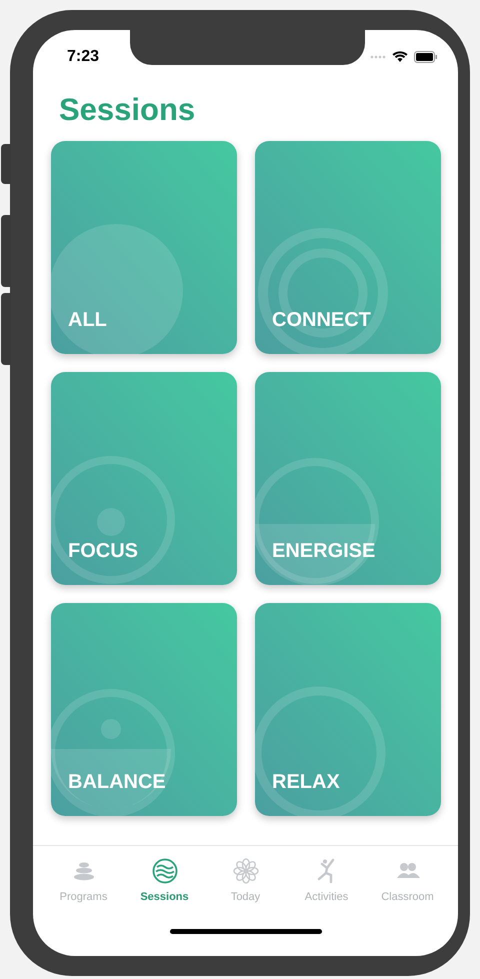 The image size is (480, 979). What do you see at coordinates (426, 57) in the screenshot?
I see `battery-icon` at bounding box center [426, 57].